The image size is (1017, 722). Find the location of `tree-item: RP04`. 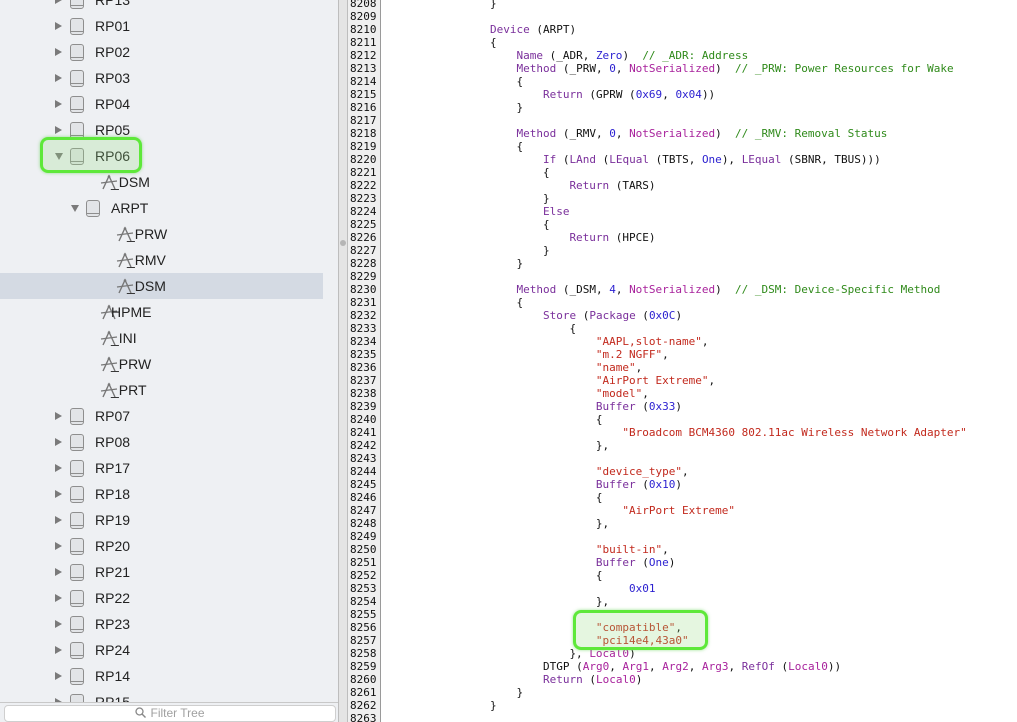

tree-item: RP04 is located at coordinates (161, 104).